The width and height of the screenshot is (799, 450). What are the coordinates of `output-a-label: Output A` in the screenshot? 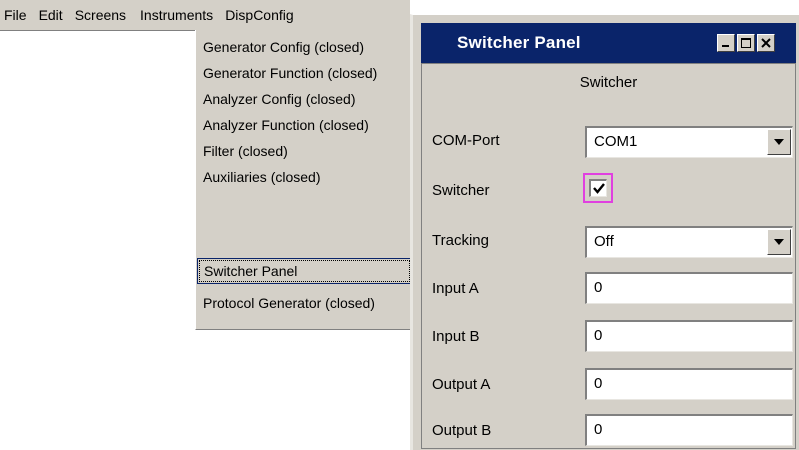 It's located at (461, 384).